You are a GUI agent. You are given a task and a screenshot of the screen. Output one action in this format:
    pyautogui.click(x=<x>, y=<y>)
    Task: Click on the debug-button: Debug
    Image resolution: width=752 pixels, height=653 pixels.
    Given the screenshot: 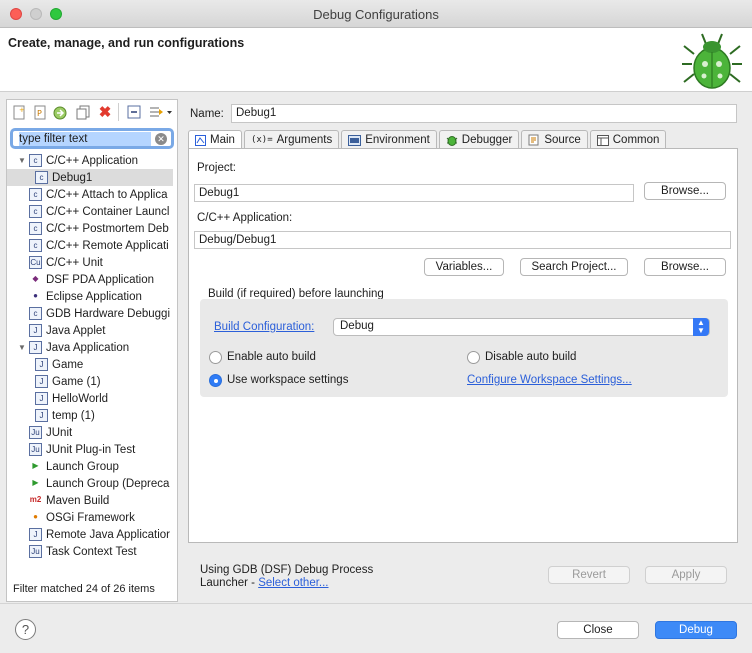 What is the action you would take?
    pyautogui.click(x=696, y=630)
    